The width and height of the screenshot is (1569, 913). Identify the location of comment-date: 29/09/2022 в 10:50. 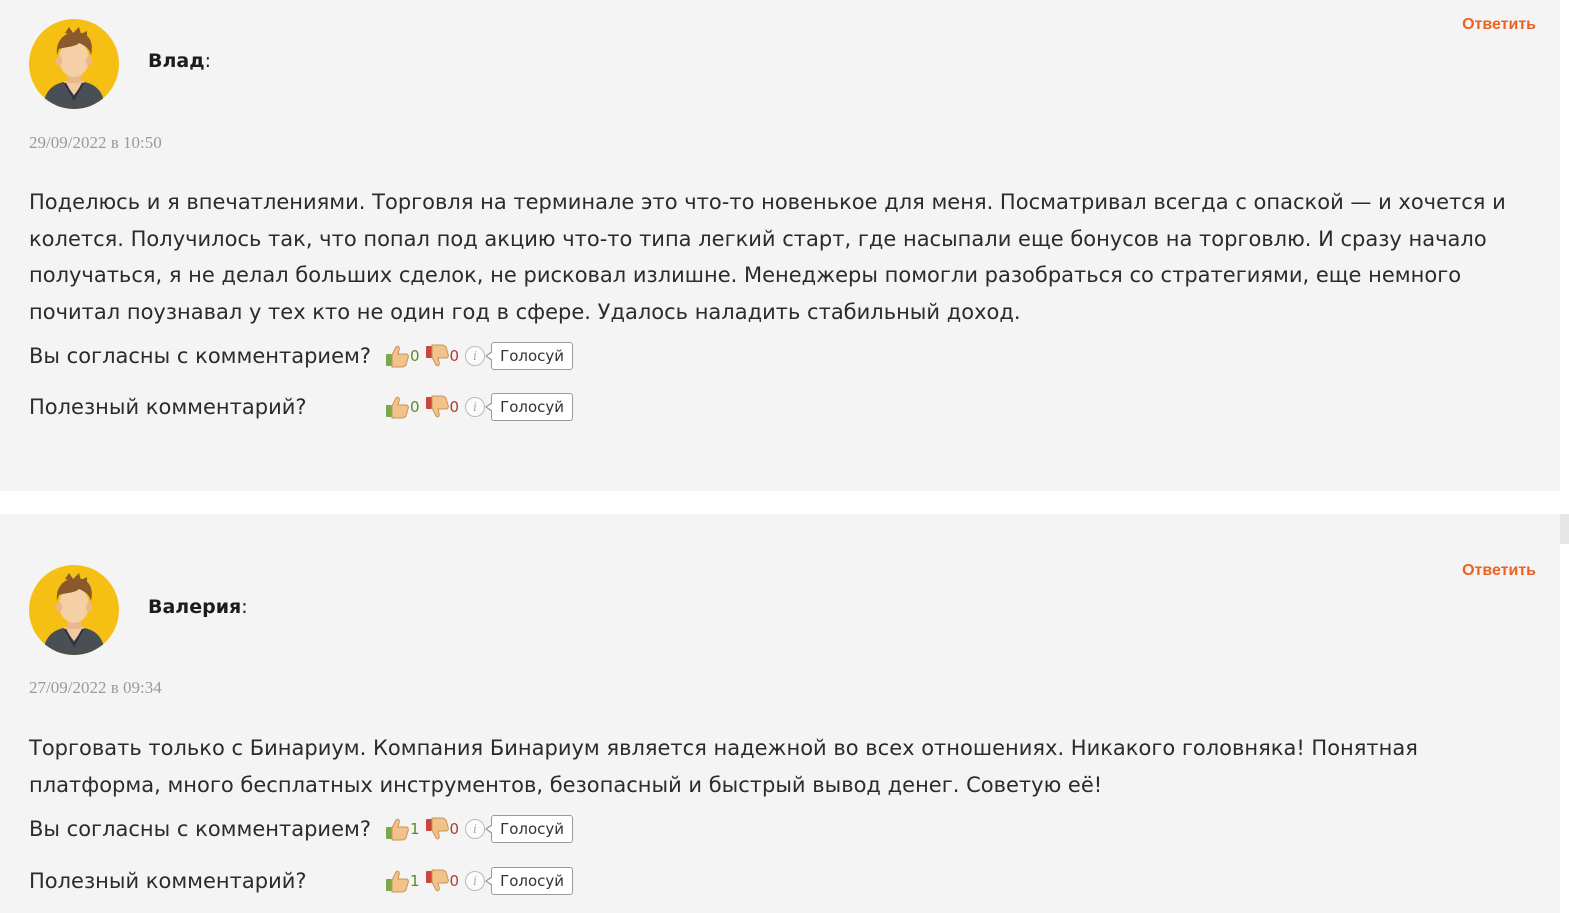
(95, 142).